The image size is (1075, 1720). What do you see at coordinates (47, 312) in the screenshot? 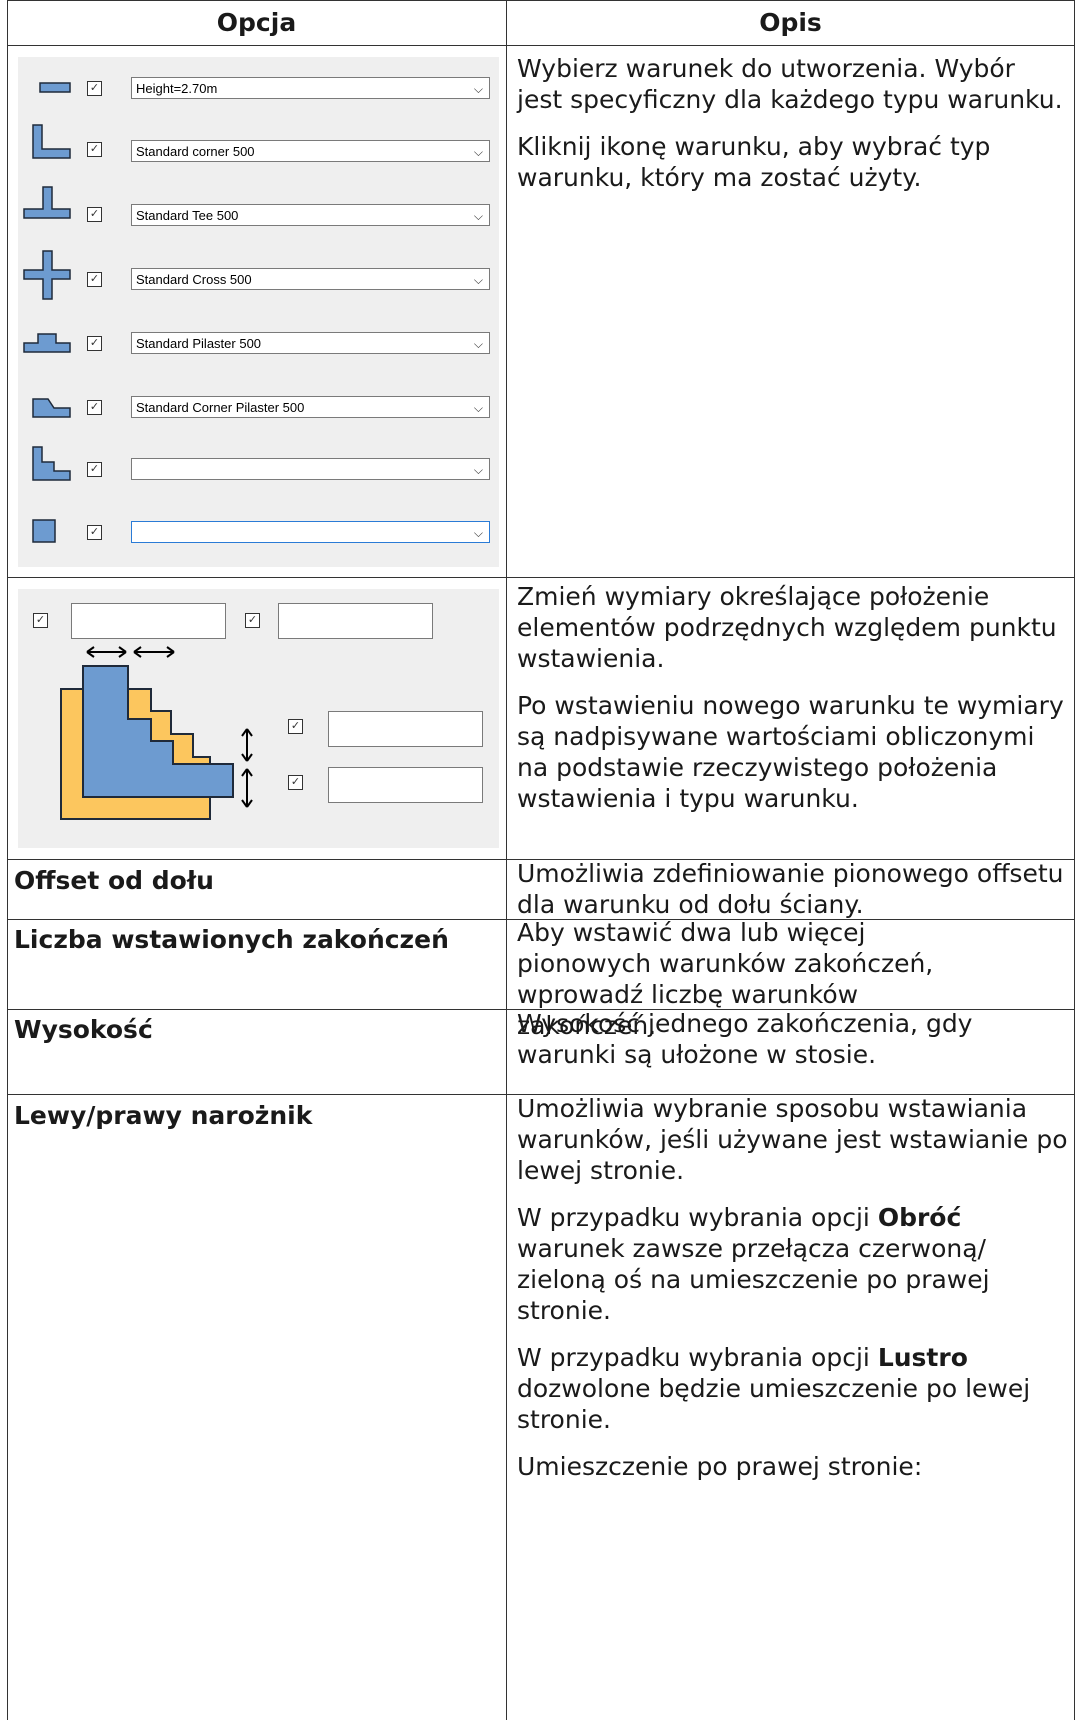
I see `condition-icons` at bounding box center [47, 312].